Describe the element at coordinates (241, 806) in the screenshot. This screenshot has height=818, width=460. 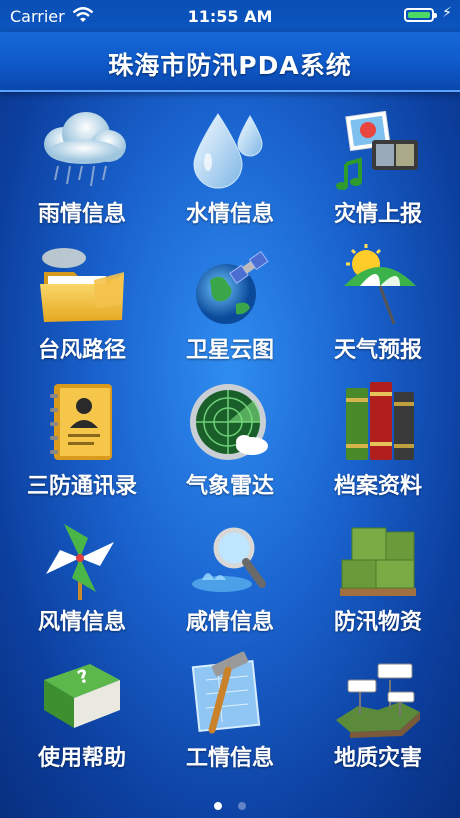
I see `page-dot` at that location.